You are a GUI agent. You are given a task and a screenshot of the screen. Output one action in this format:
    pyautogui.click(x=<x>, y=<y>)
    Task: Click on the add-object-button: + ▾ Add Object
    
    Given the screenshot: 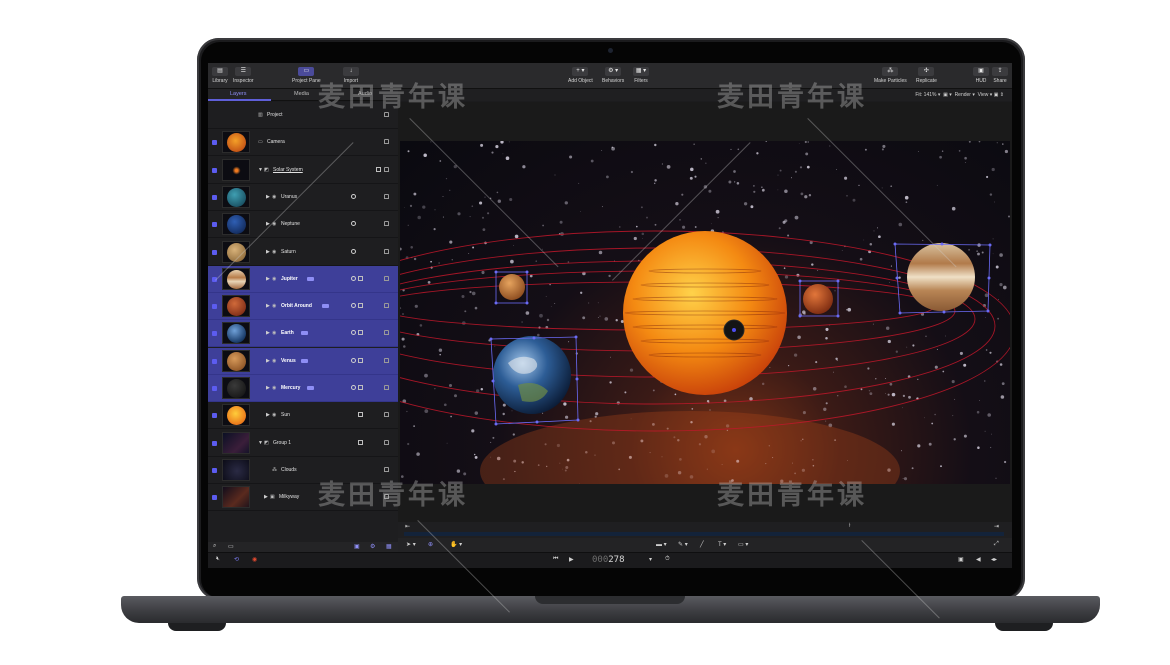 What is the action you would take?
    pyautogui.click(x=580, y=75)
    